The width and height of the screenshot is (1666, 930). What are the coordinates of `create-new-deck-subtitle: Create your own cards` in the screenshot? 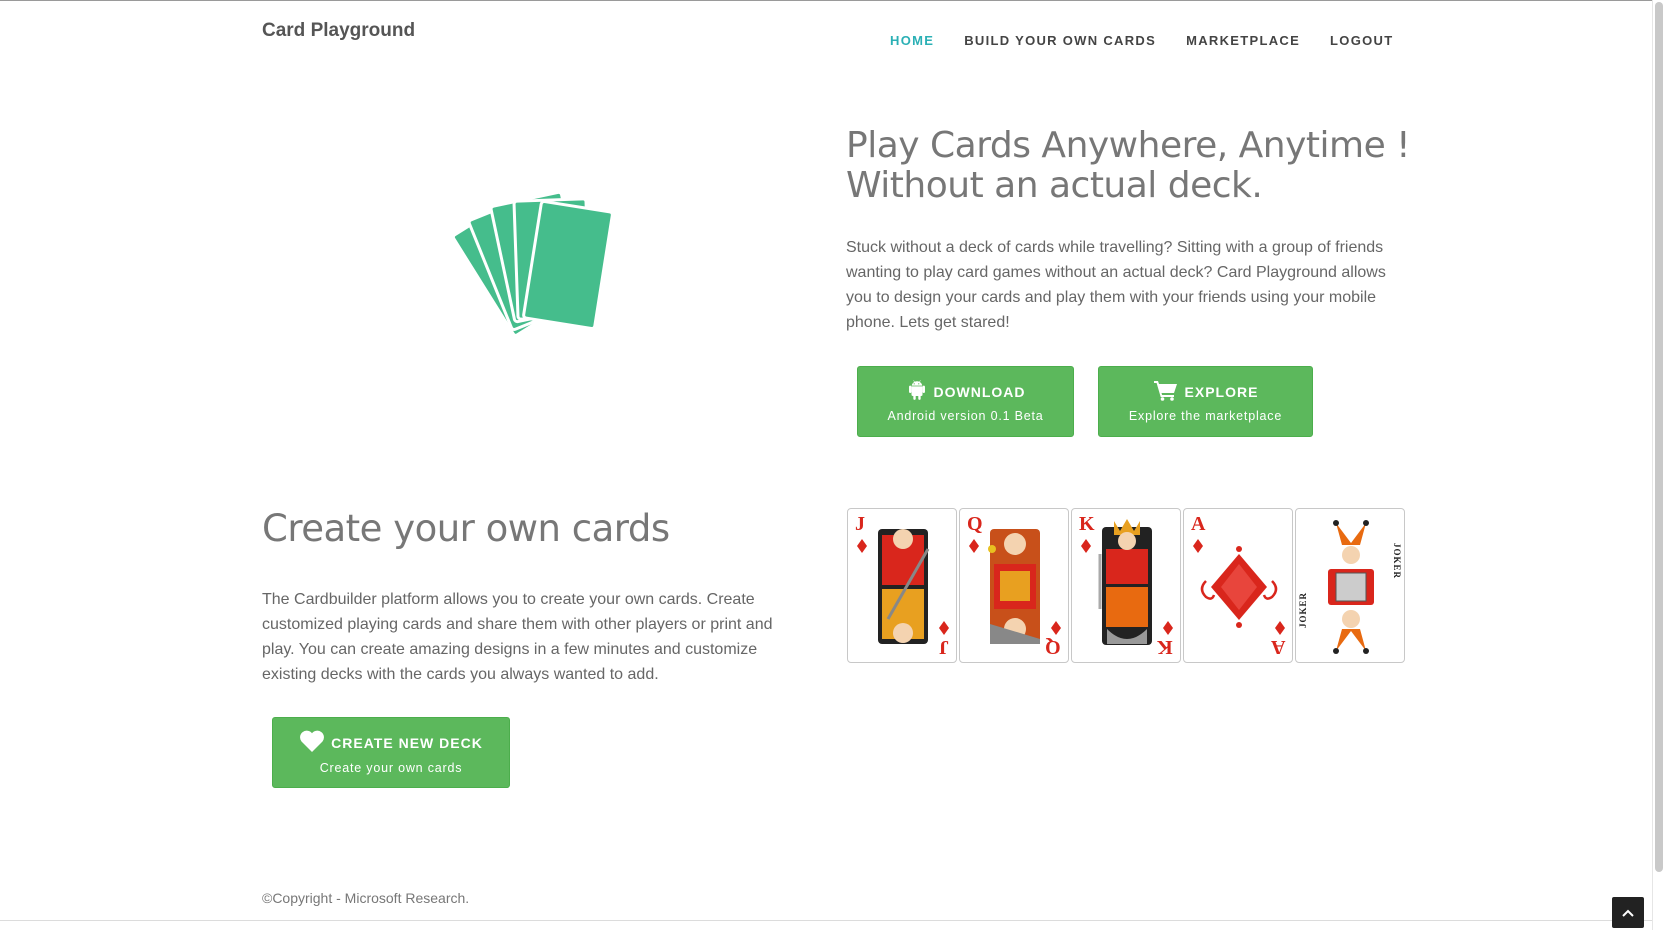 It's located at (391, 768).